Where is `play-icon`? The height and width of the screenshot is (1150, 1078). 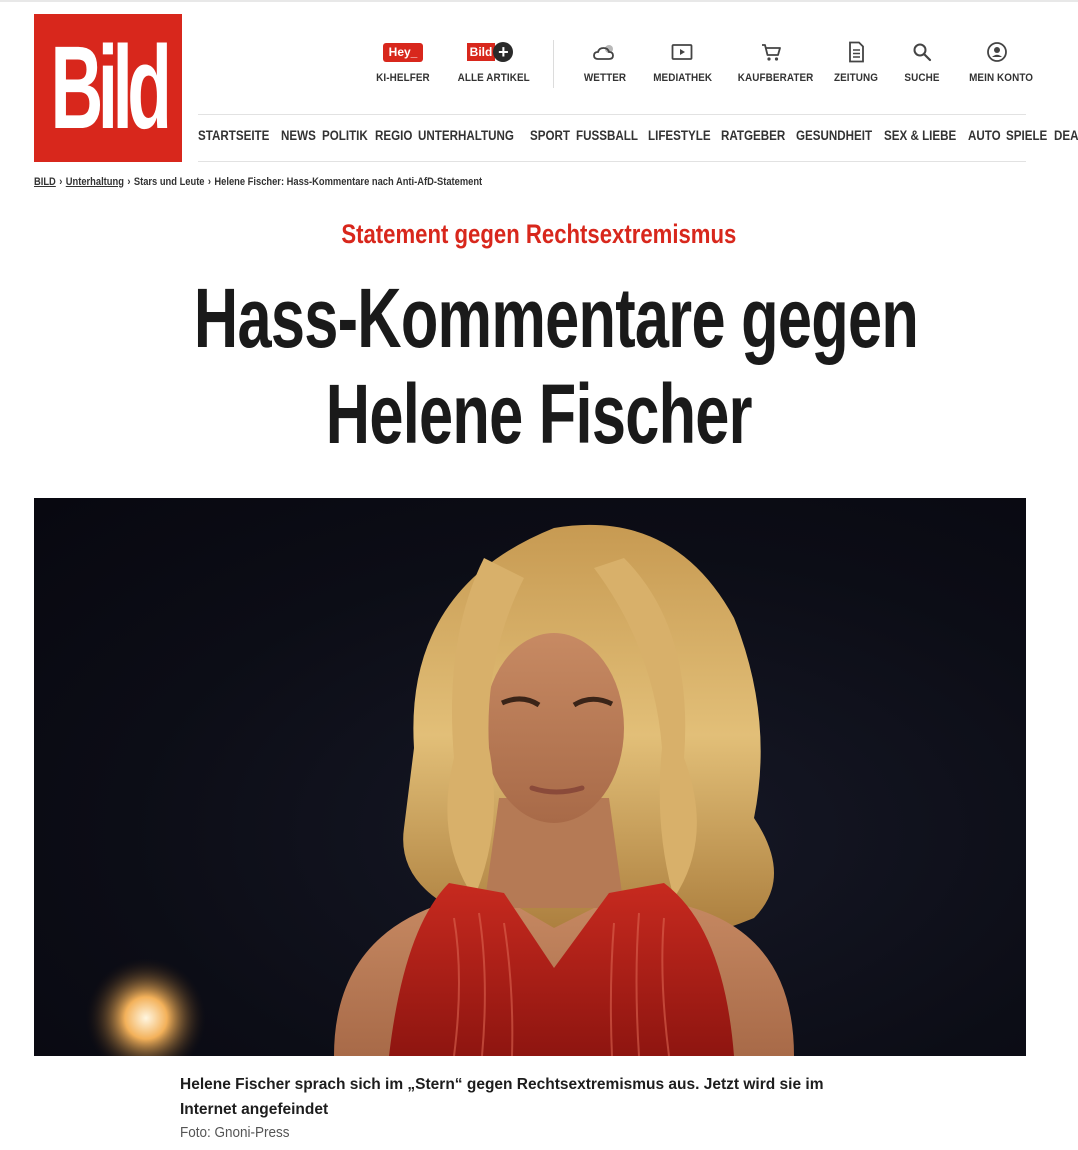 play-icon is located at coordinates (682, 52).